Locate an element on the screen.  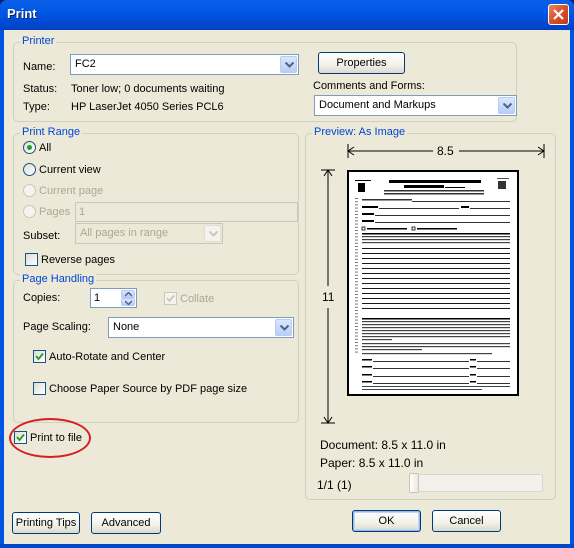
cancel-button: Cancel is located at coordinates (466, 521).